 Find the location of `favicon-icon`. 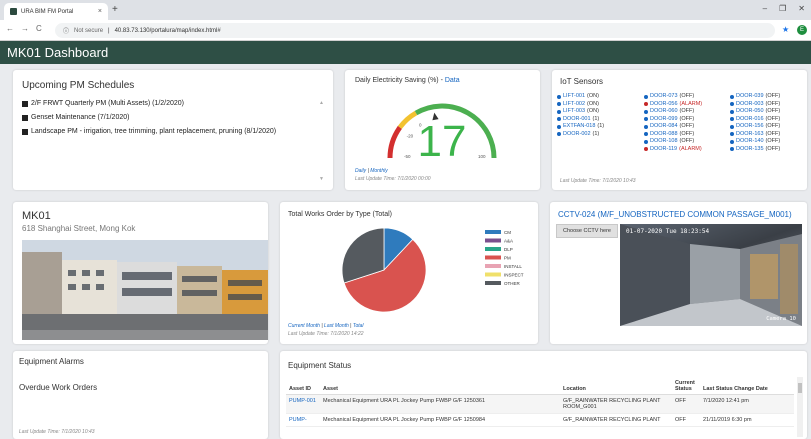

favicon-icon is located at coordinates (13, 11).